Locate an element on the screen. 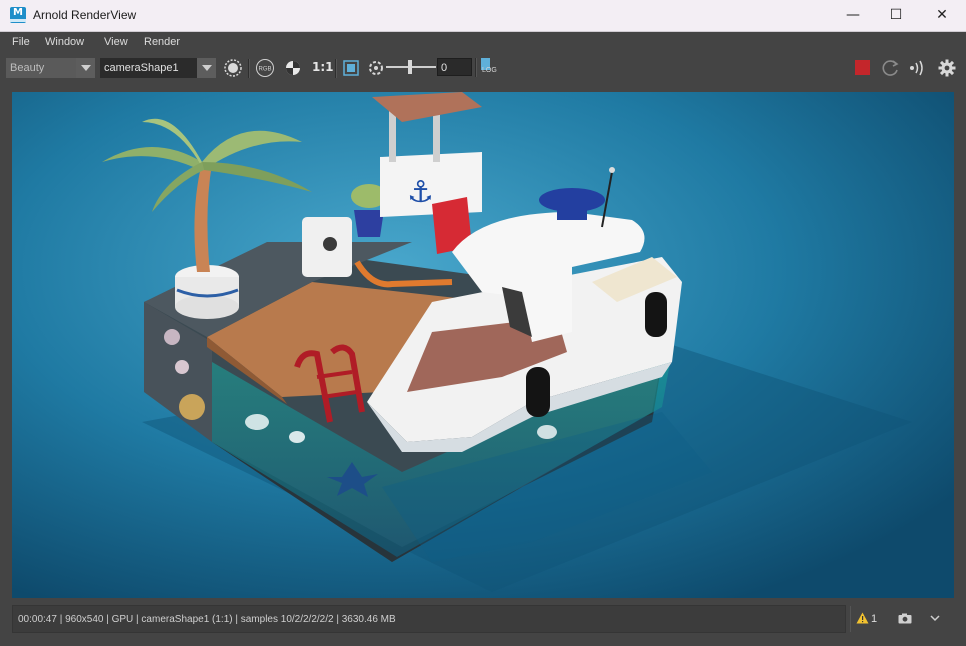 The height and width of the screenshot is (646, 966). rgb-label: RGB is located at coordinates (264, 70).